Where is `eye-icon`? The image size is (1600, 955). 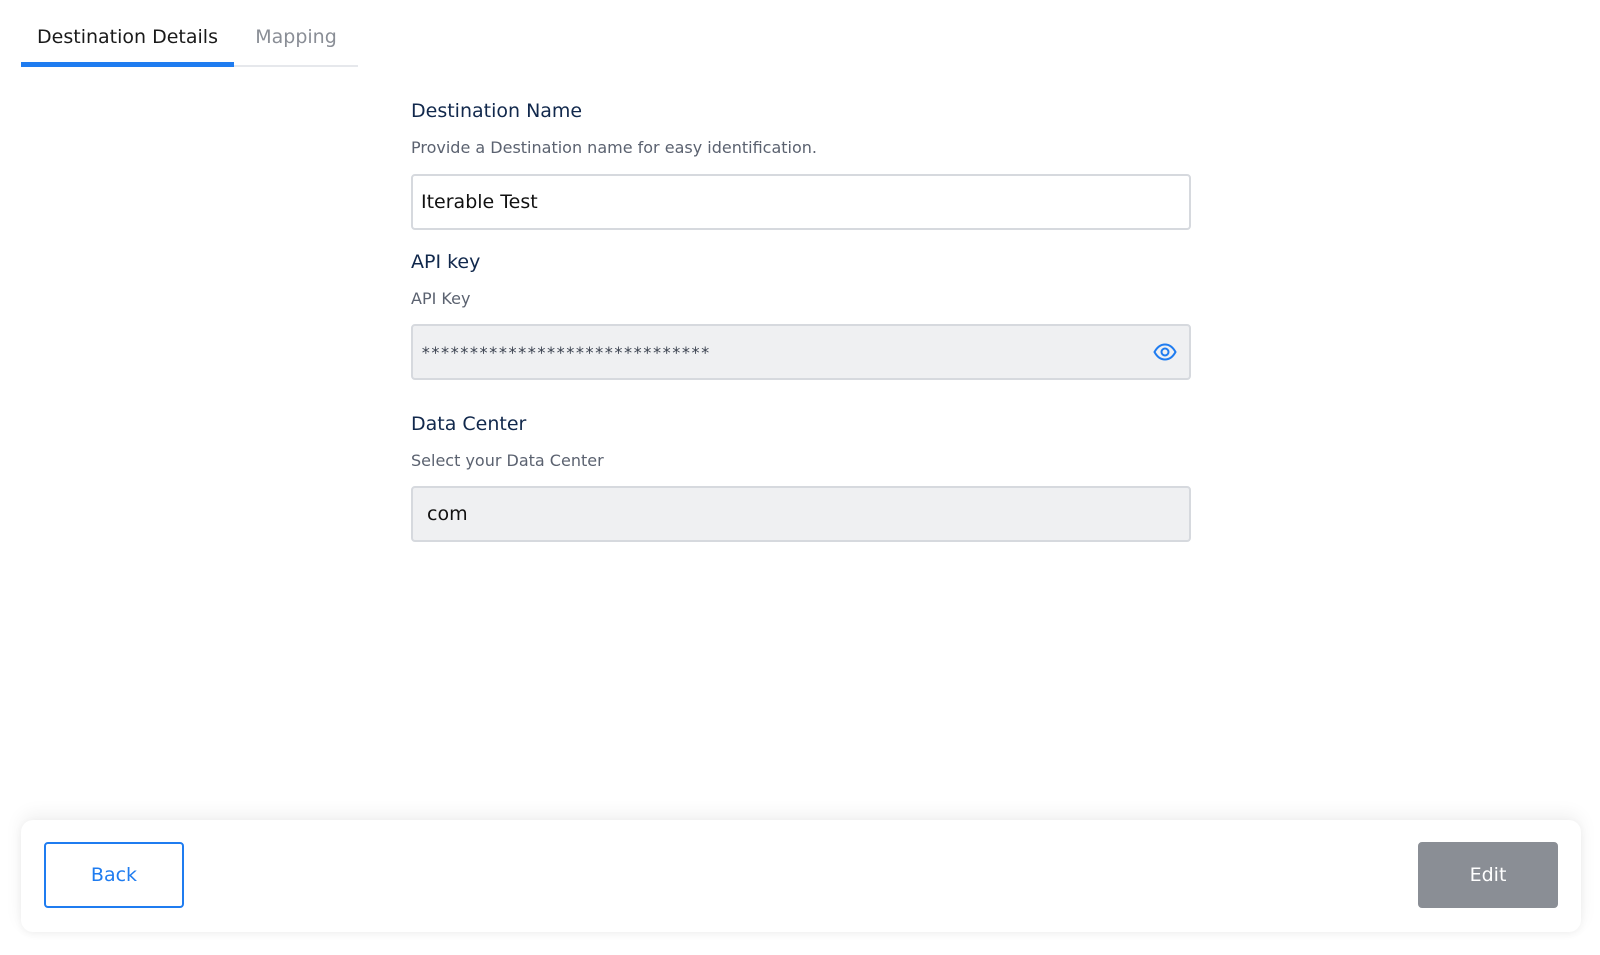 eye-icon is located at coordinates (1165, 352).